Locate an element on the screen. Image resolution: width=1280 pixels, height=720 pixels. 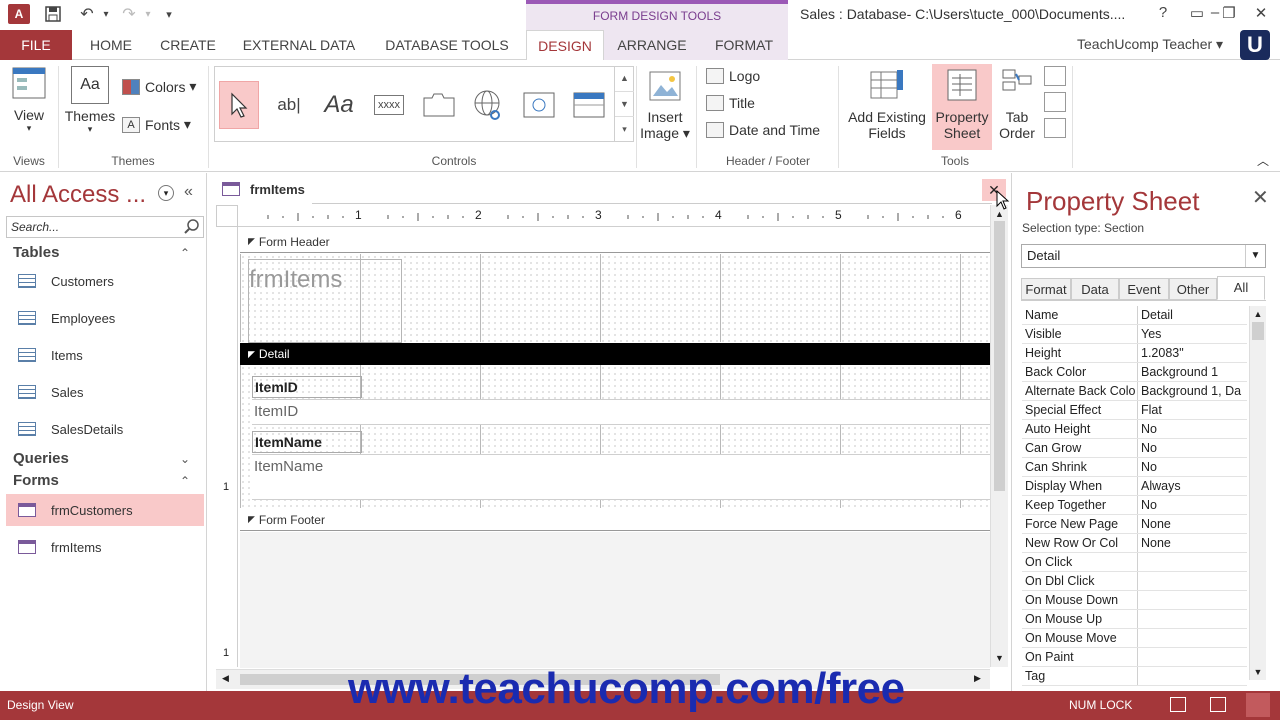
prop-row-visible: Visible Yes is located at coordinates (1134, 334).